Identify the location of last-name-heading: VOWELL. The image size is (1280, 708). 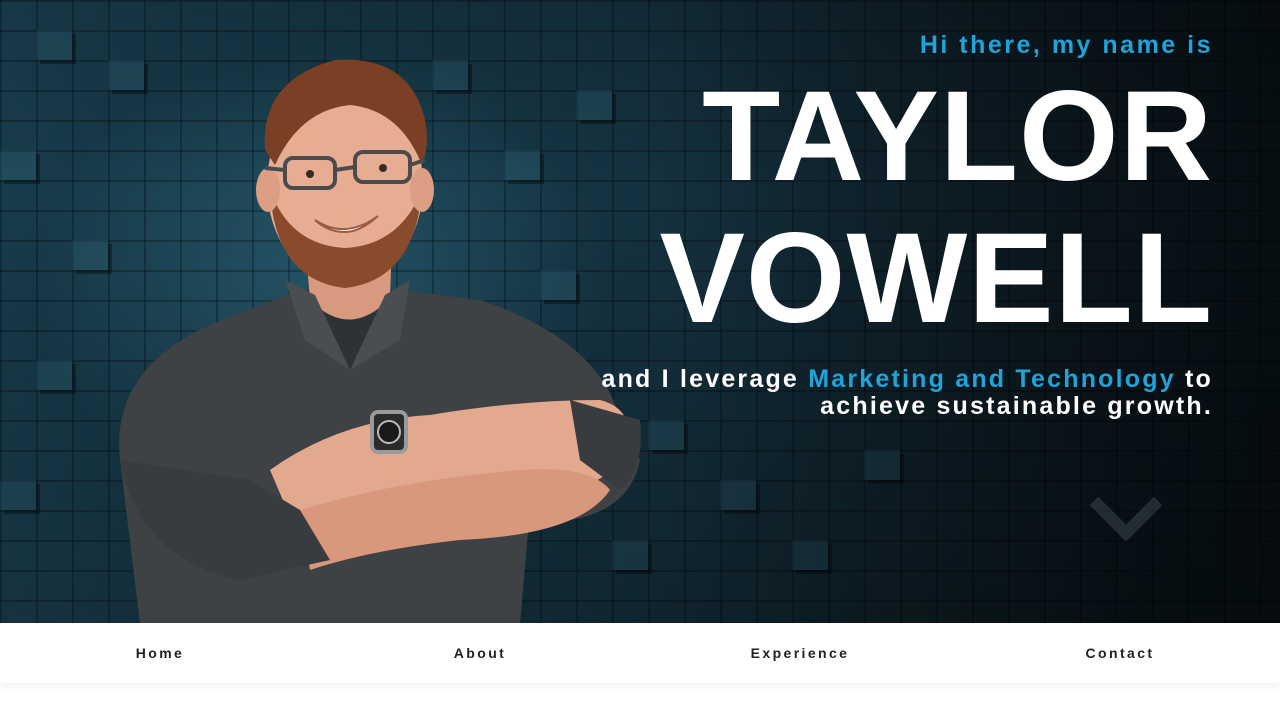
(936, 278).